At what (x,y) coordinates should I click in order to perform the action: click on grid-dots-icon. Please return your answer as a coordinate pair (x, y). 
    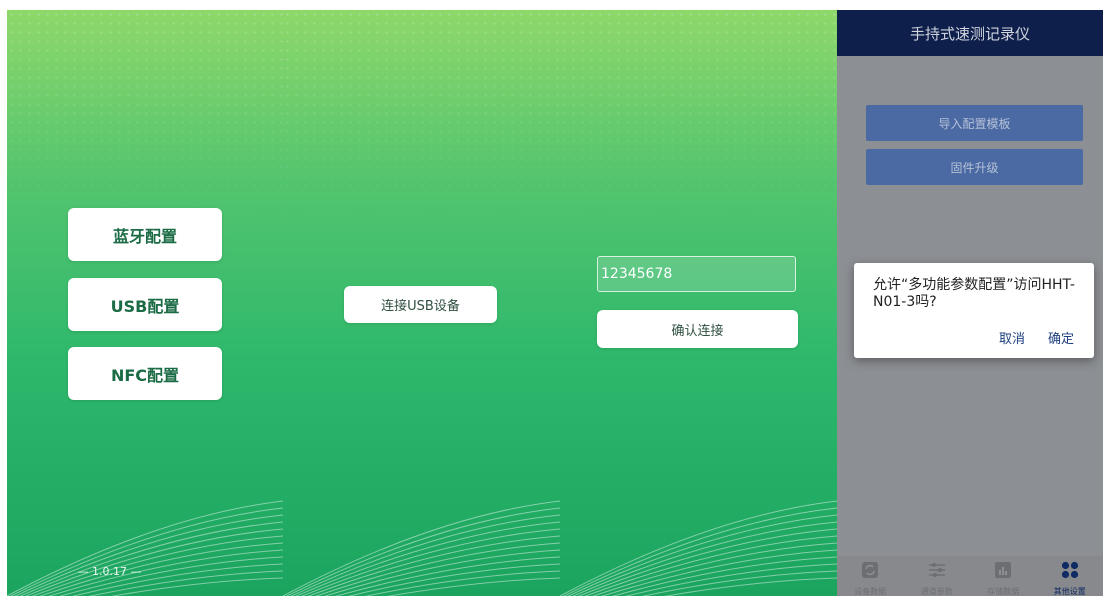
    Looking at the image, I should click on (1069, 570).